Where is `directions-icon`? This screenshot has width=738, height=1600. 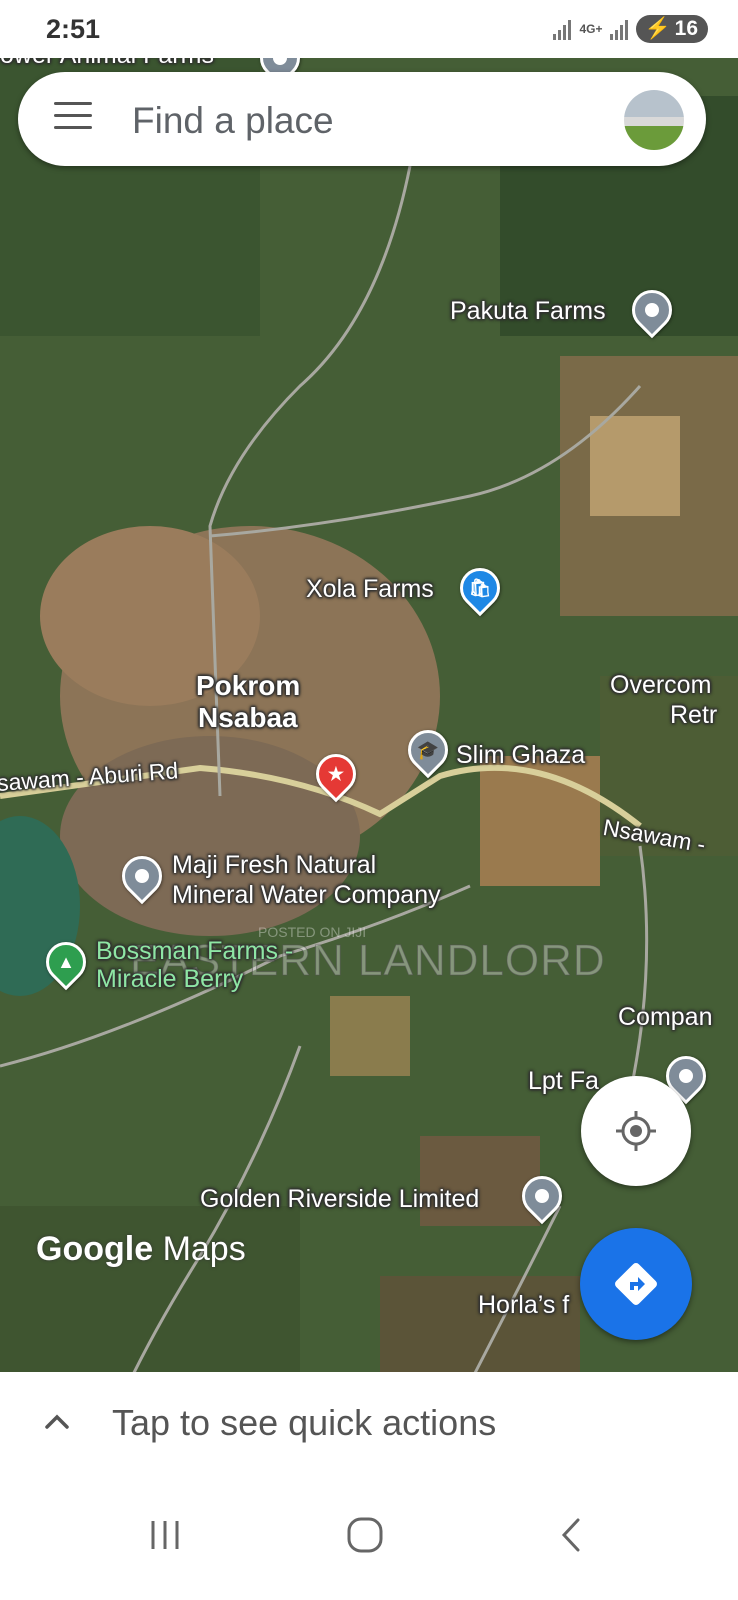
directions-icon is located at coordinates (636, 1284).